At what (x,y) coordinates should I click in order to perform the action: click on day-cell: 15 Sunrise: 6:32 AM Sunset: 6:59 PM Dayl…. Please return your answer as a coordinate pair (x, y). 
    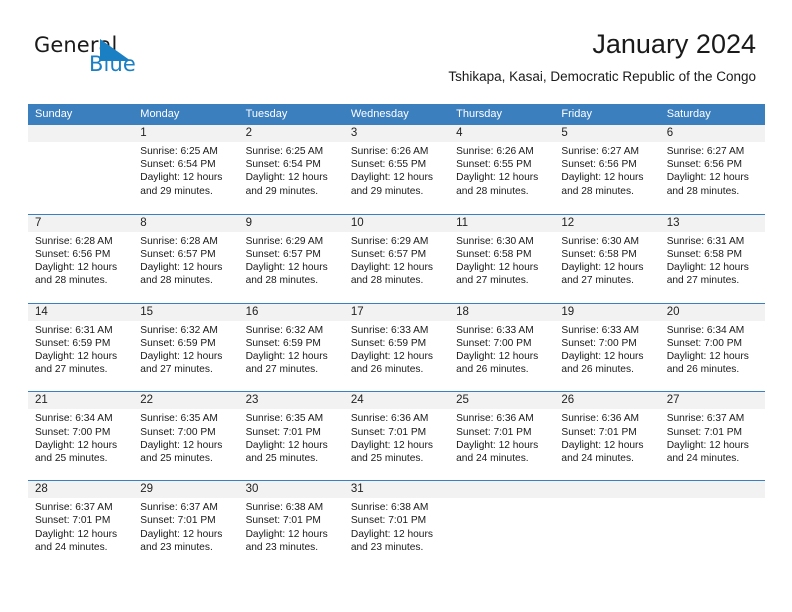
    Looking at the image, I should click on (186, 347).